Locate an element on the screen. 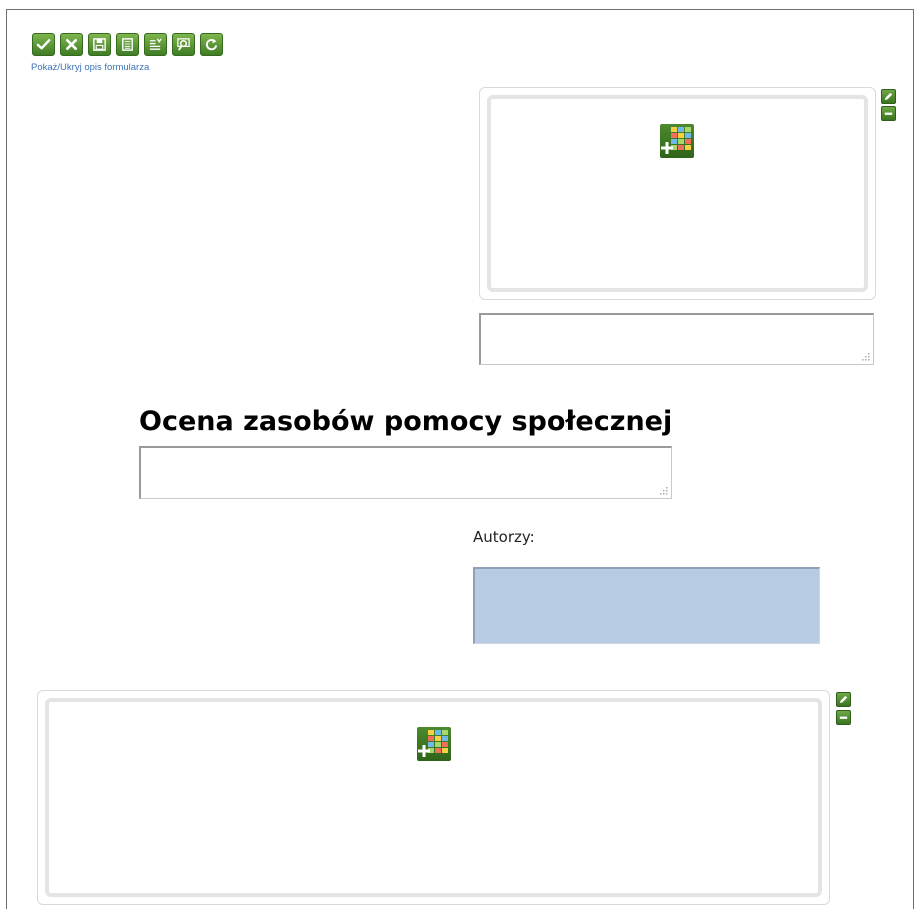 This screenshot has height=909, width=918. top-content-panel is located at coordinates (677, 193).